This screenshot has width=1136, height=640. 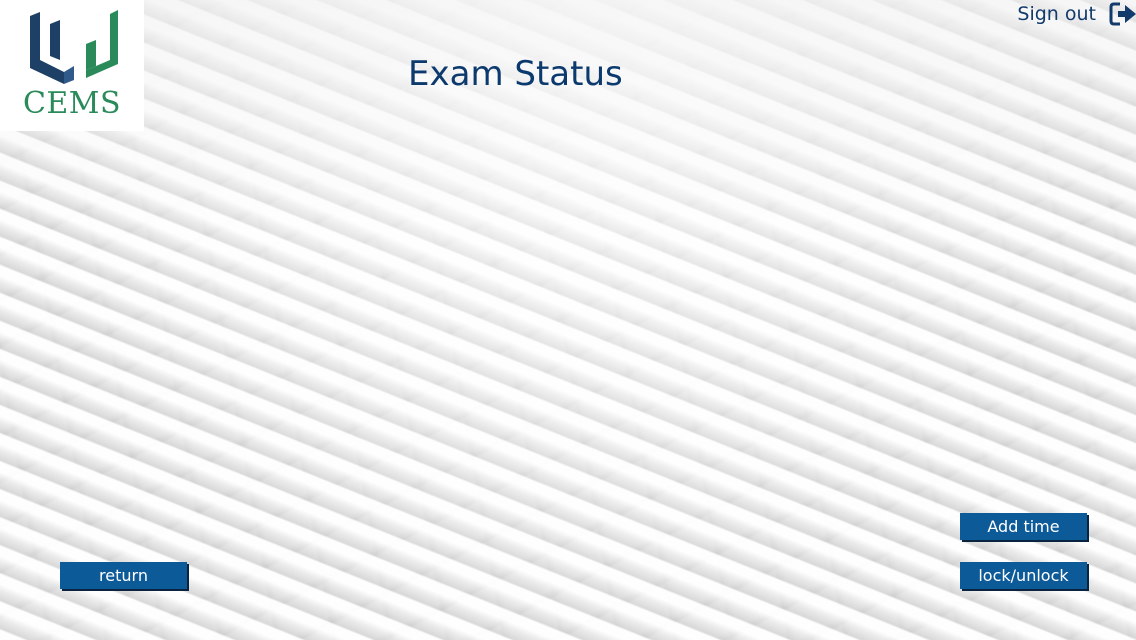 What do you see at coordinates (515, 74) in the screenshot?
I see `page-title: Exam Status` at bounding box center [515, 74].